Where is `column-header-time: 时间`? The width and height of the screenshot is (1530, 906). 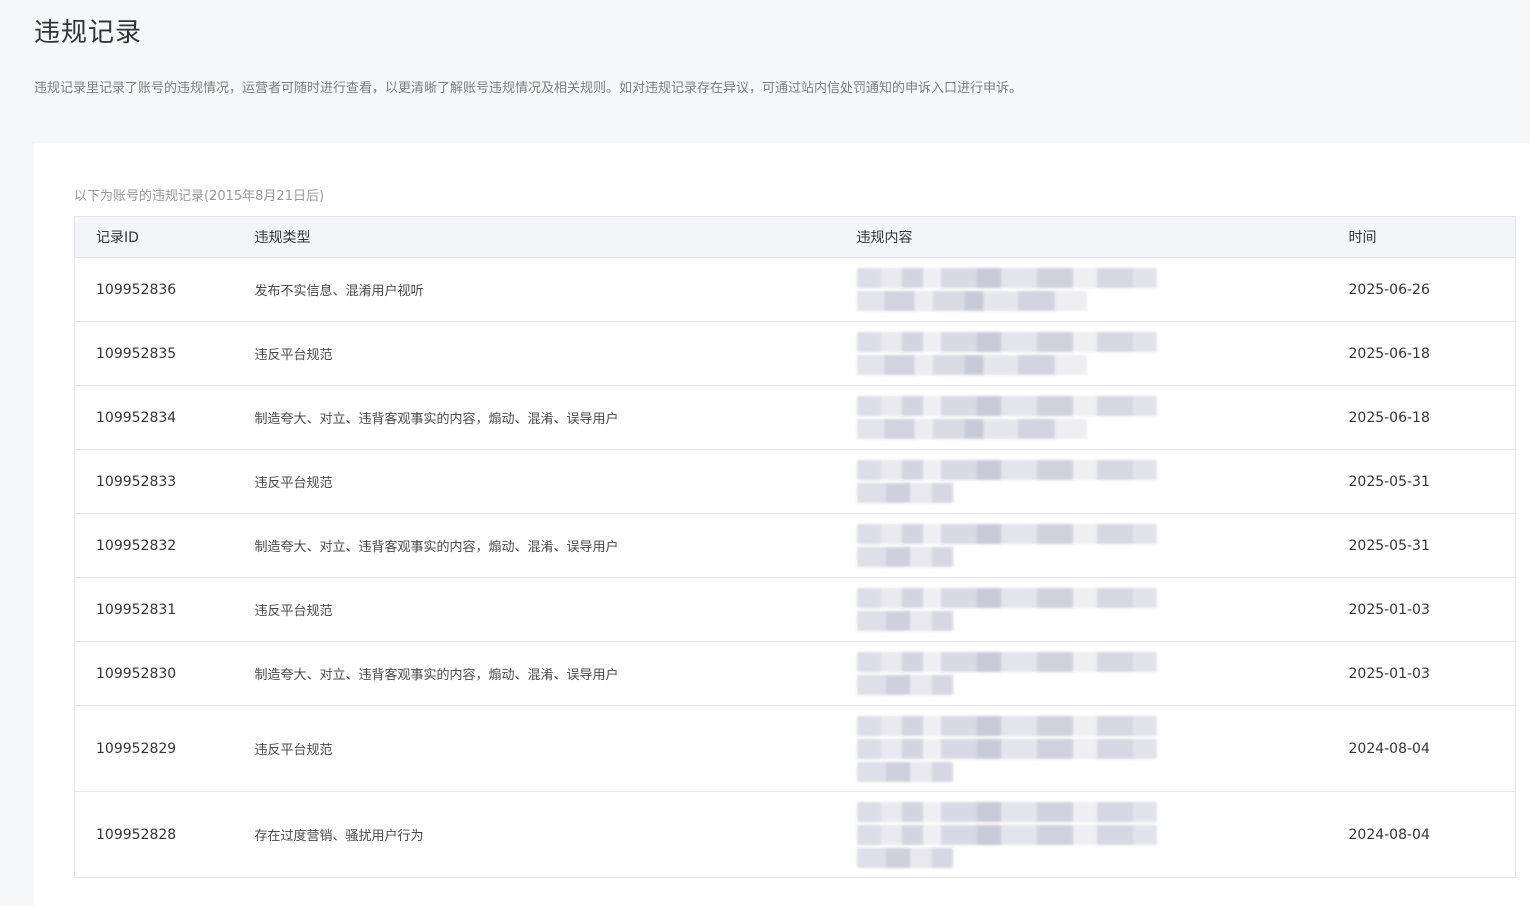
column-header-time: 时间 is located at coordinates (1421, 237).